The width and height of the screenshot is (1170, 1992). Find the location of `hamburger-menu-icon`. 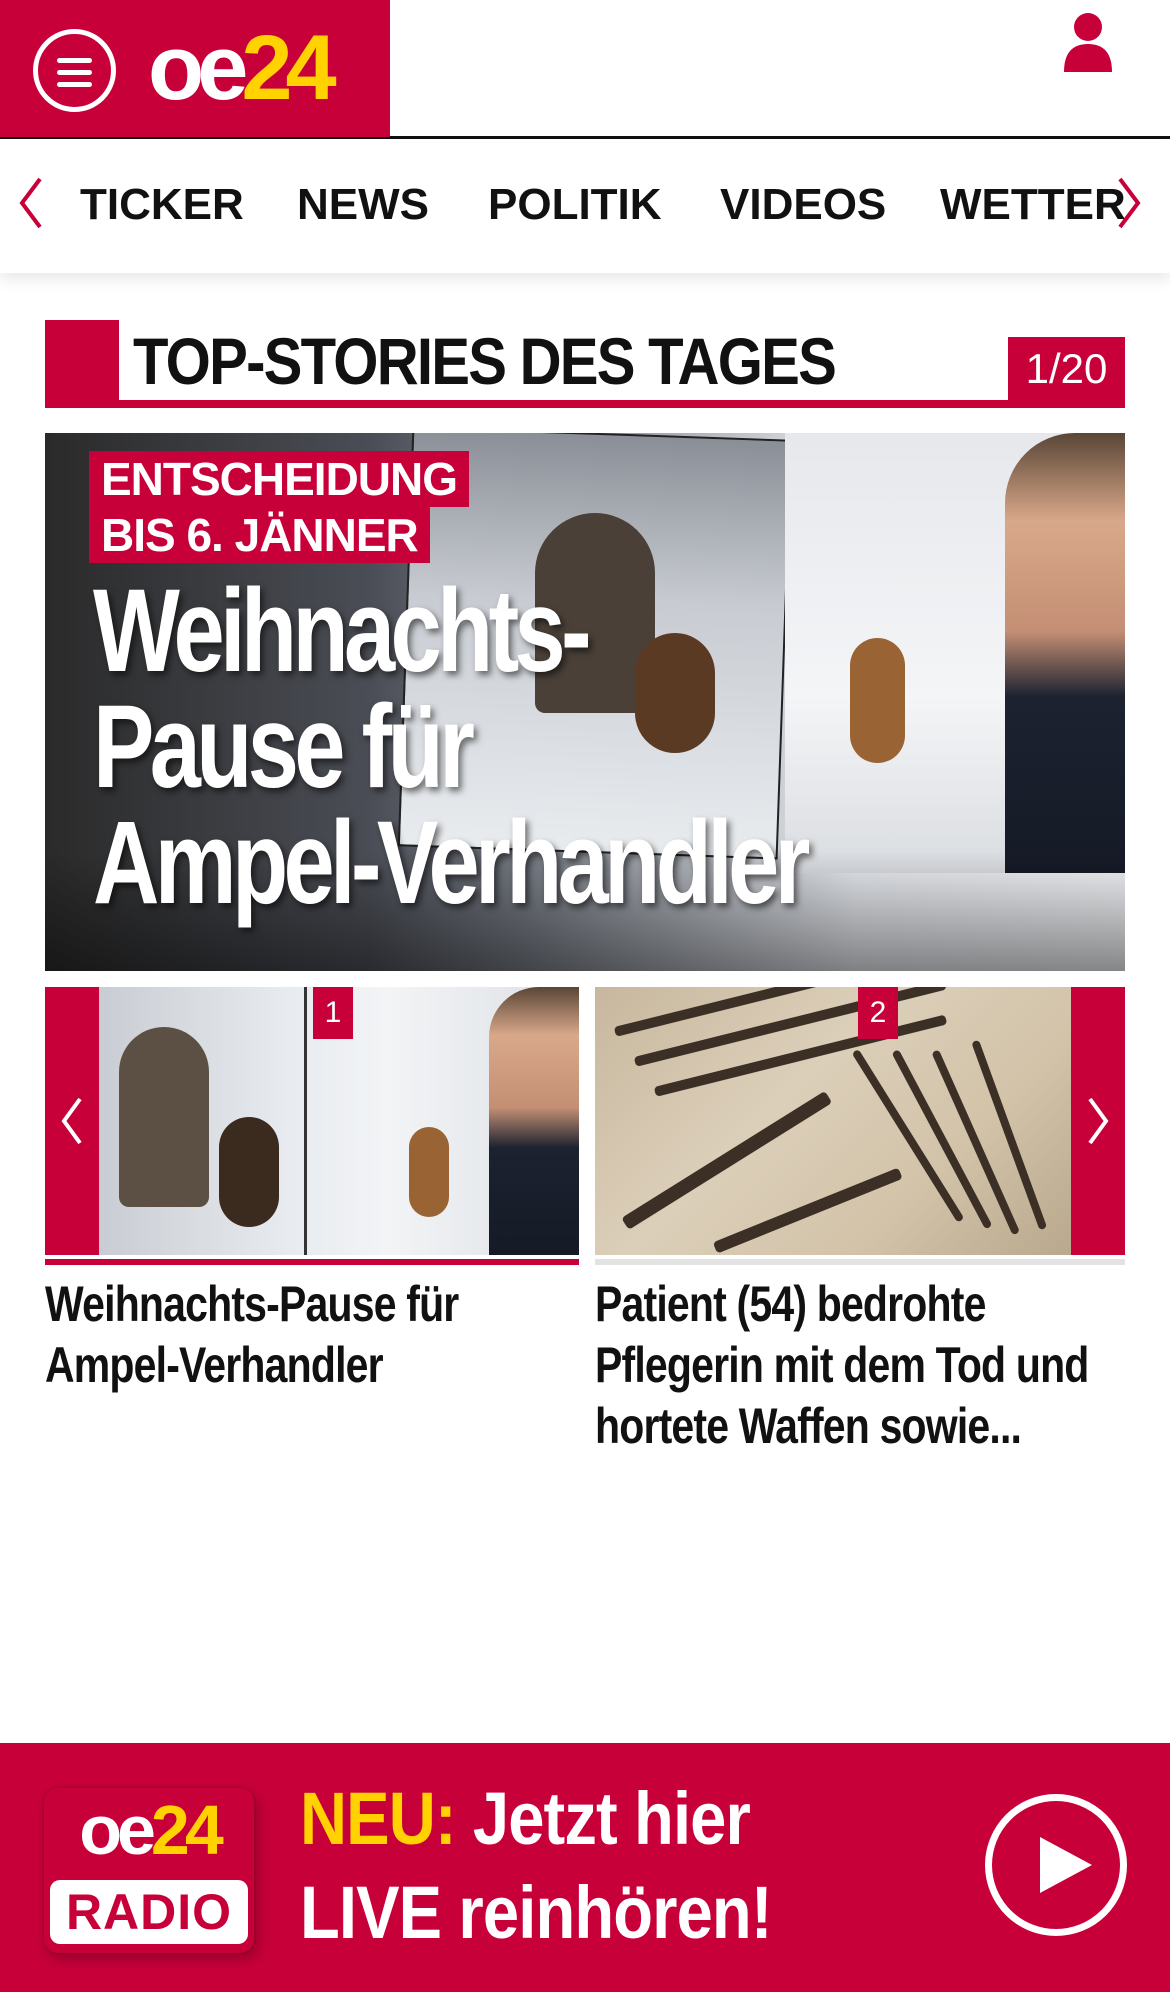

hamburger-menu-icon is located at coordinates (74, 70).